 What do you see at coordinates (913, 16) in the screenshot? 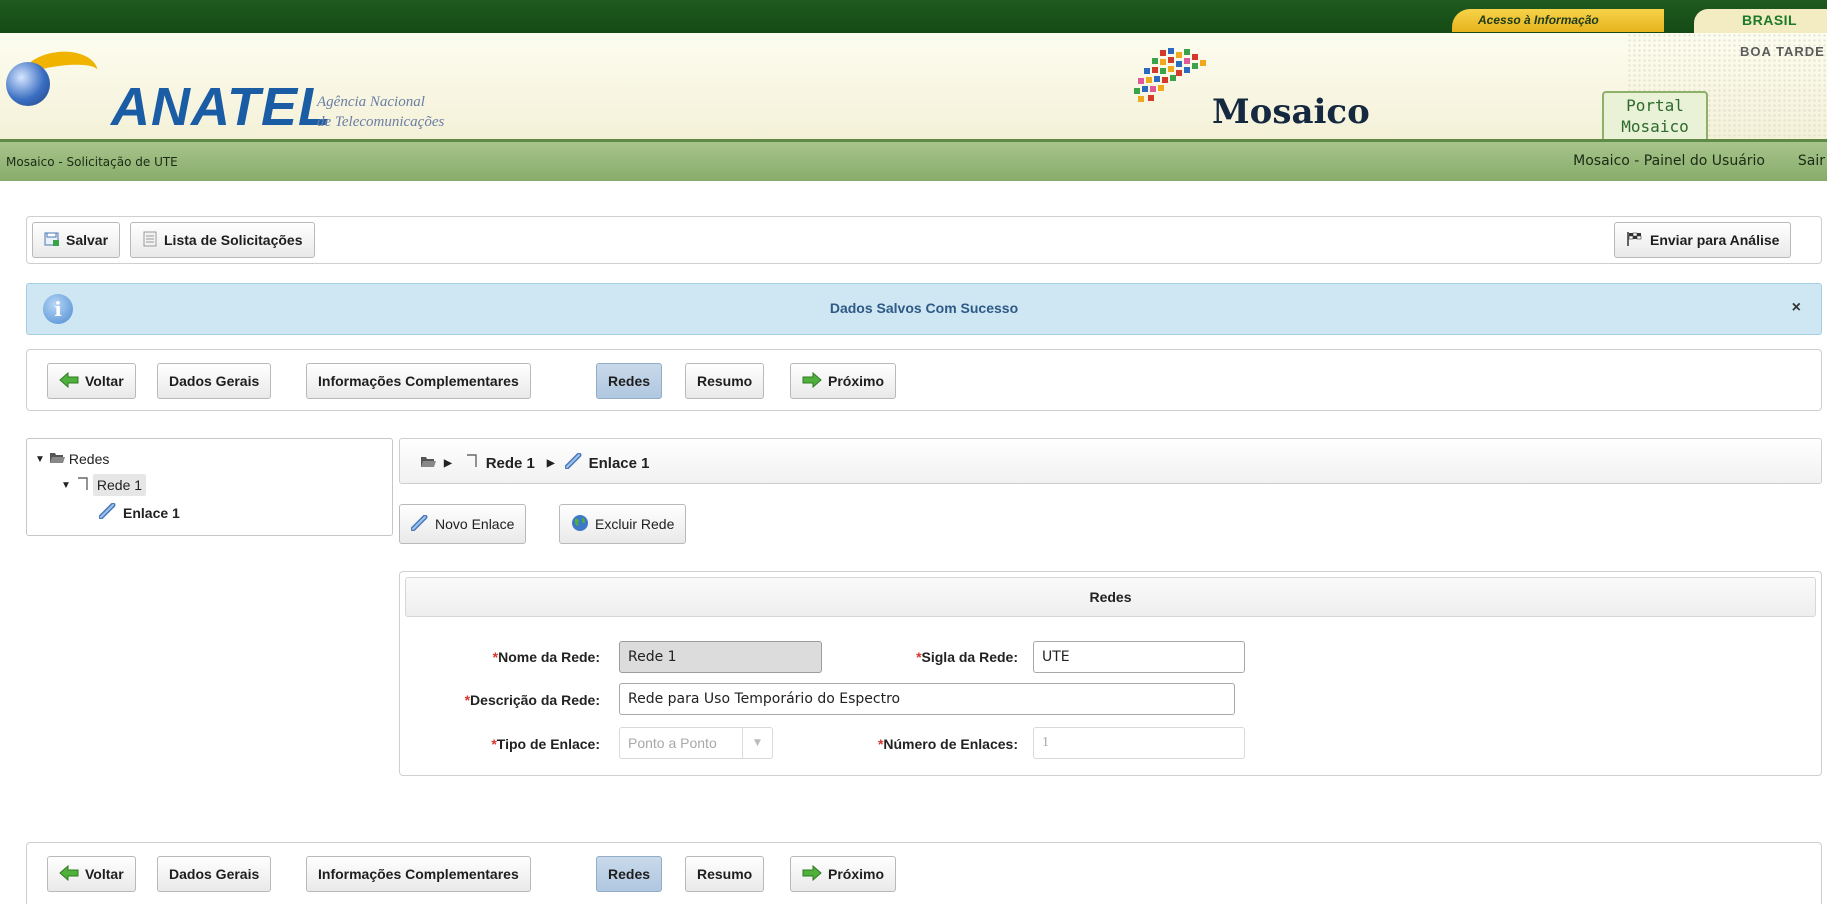
I see `government-bar: Acesso à Informação BRASIL` at bounding box center [913, 16].